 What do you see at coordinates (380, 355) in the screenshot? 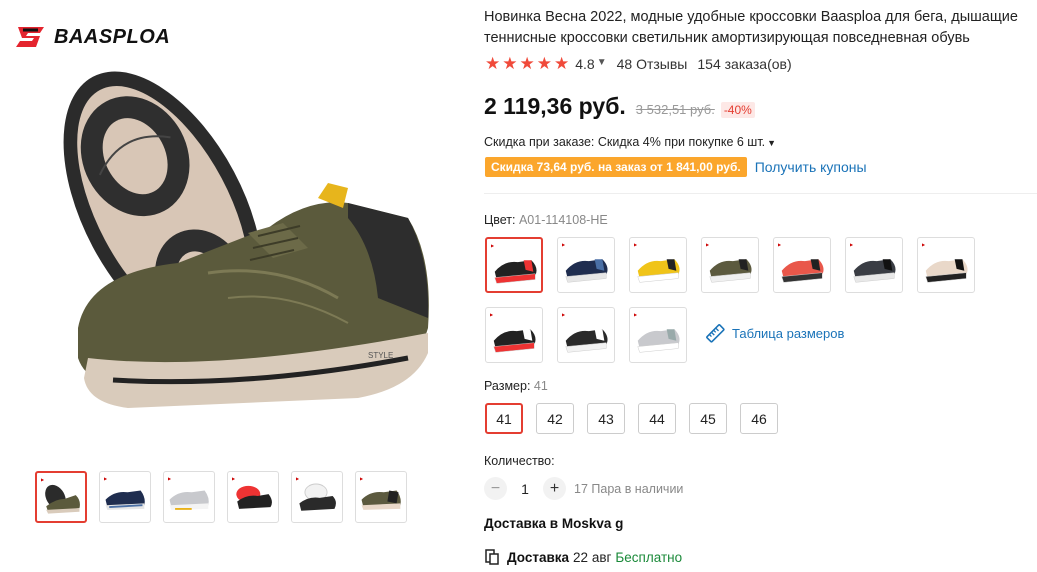
I see `svg-text: STYLE` at bounding box center [380, 355].